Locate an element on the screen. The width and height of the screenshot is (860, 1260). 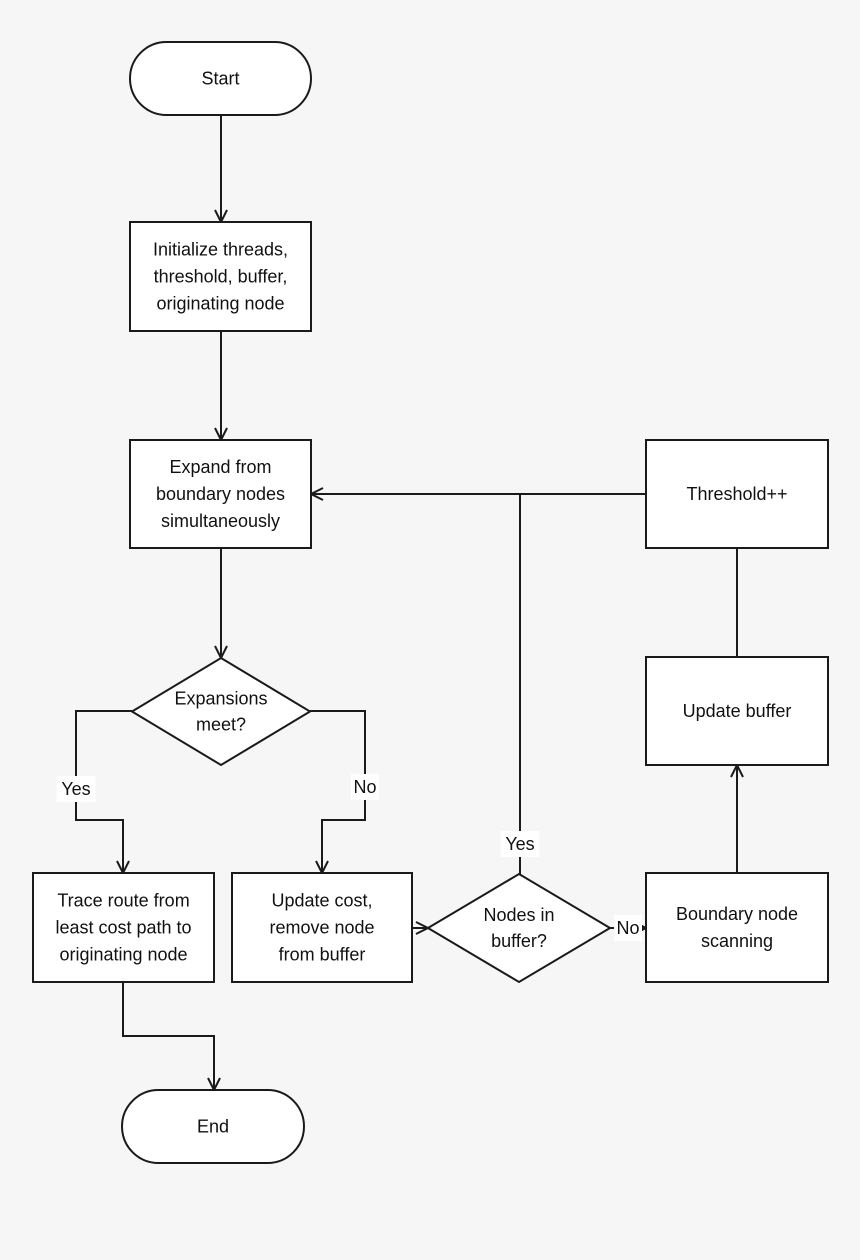
node-end: End is located at coordinates (213, 1126).